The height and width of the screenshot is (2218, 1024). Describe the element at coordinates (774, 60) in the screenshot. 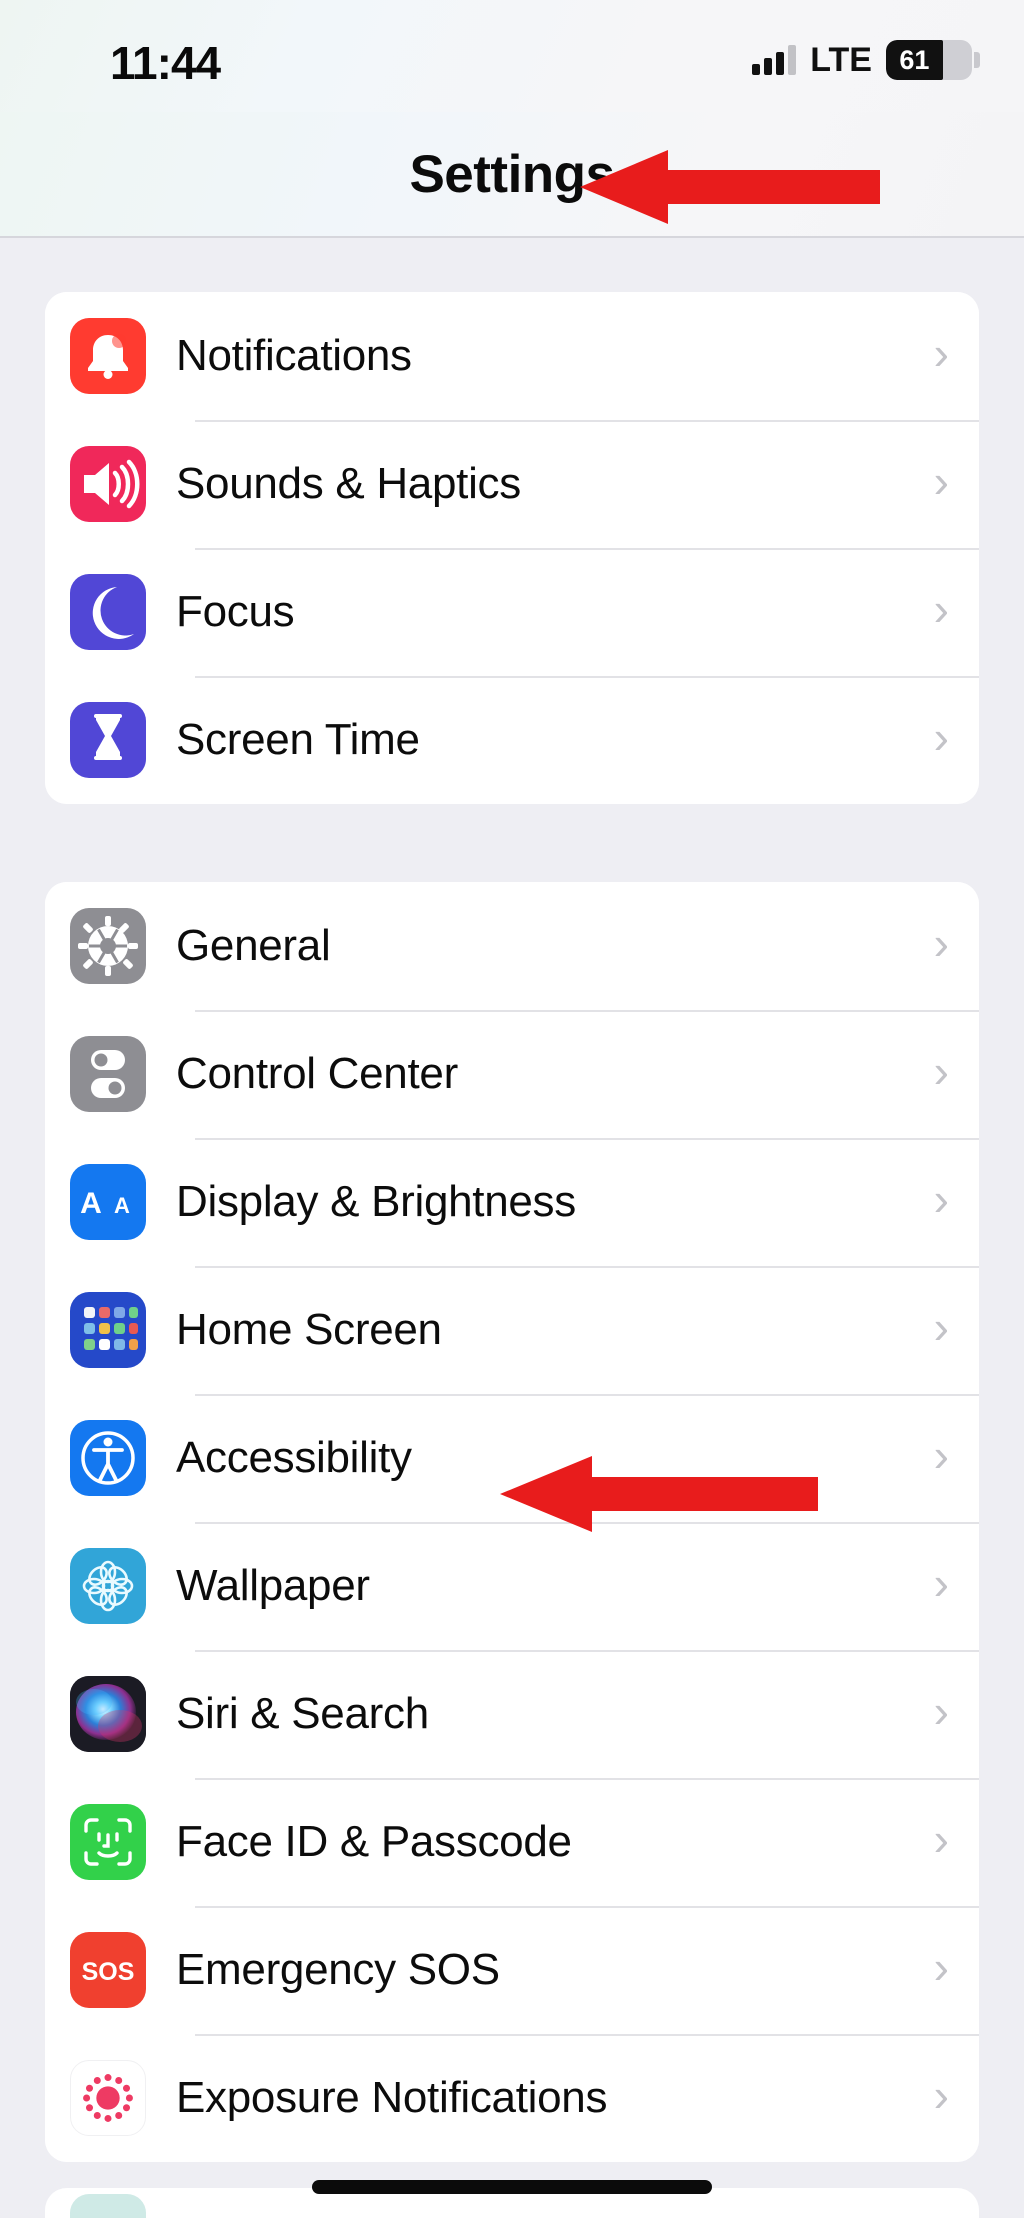

I see `cellular-signal-icon` at that location.